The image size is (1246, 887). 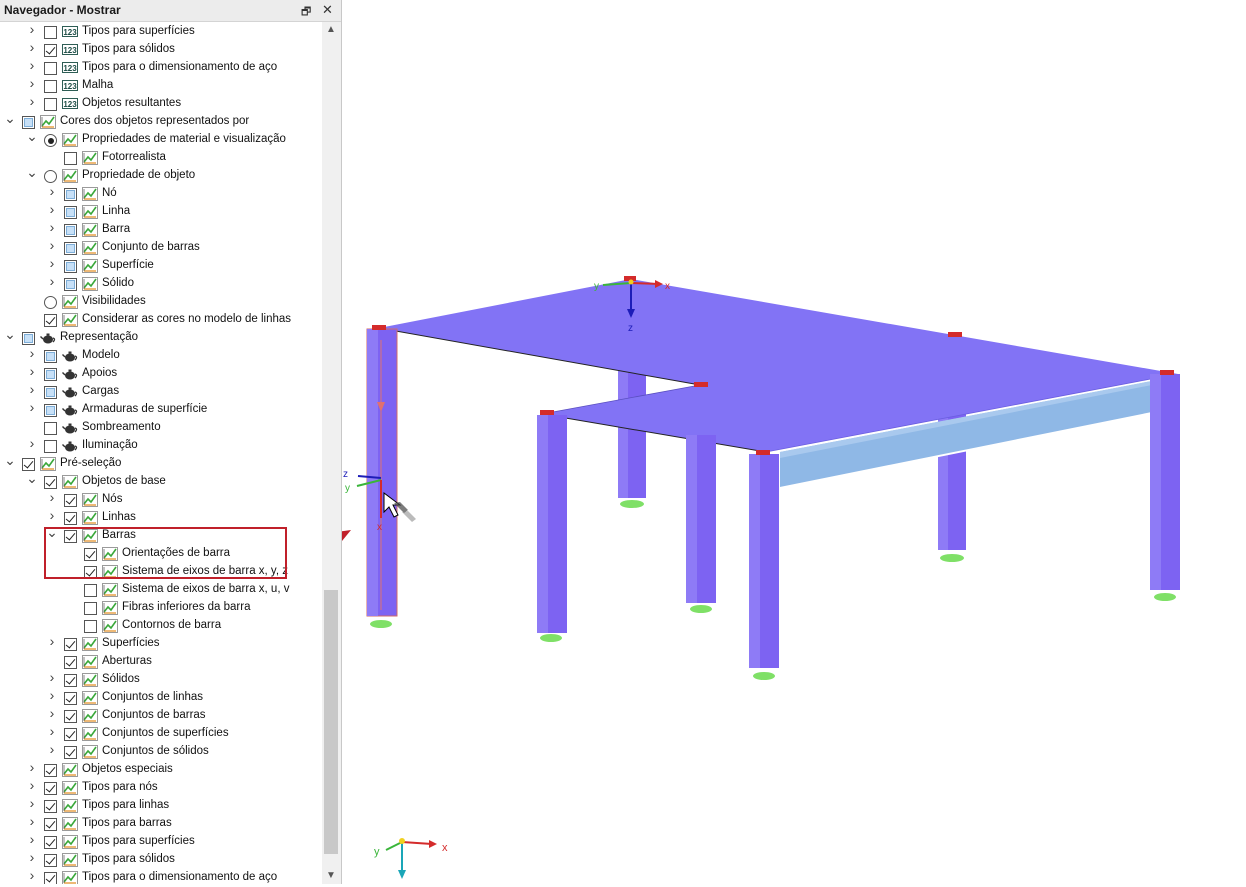 I want to click on tree-item: › Conjunto de barras, so click(x=161, y=247).